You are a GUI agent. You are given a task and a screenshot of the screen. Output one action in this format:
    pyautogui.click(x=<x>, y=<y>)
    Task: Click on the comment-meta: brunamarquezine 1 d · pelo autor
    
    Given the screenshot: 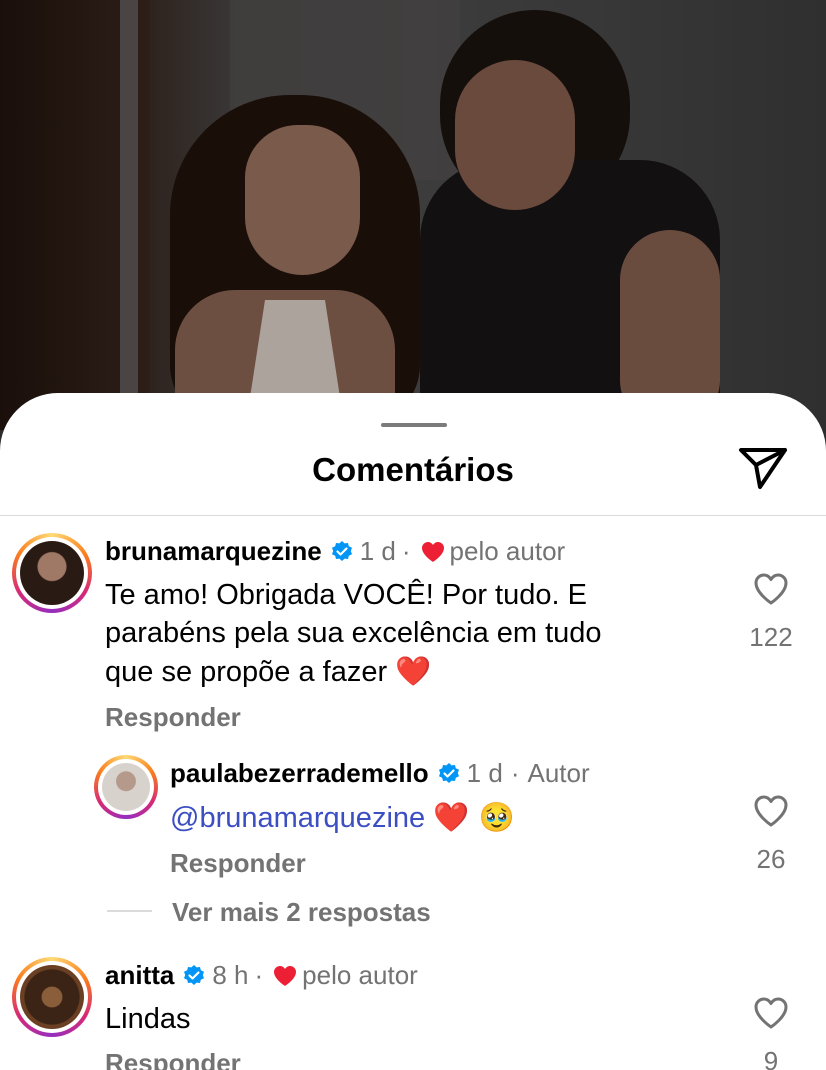 What is the action you would take?
    pyautogui.click(x=335, y=551)
    